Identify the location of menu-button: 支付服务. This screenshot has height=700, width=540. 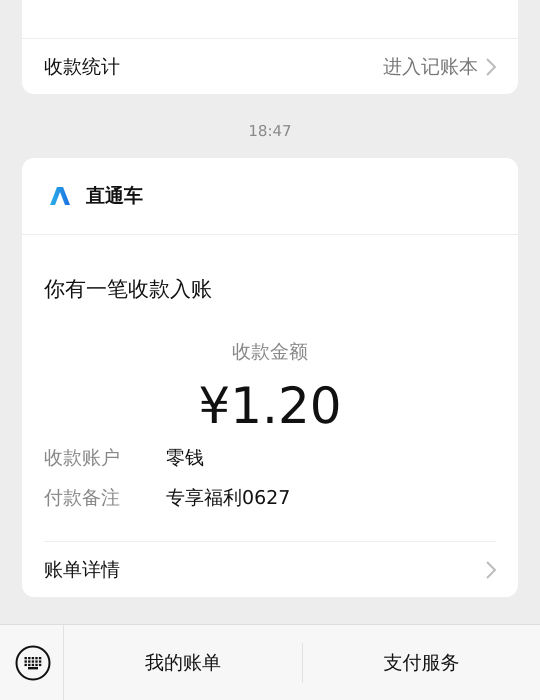
(421, 662).